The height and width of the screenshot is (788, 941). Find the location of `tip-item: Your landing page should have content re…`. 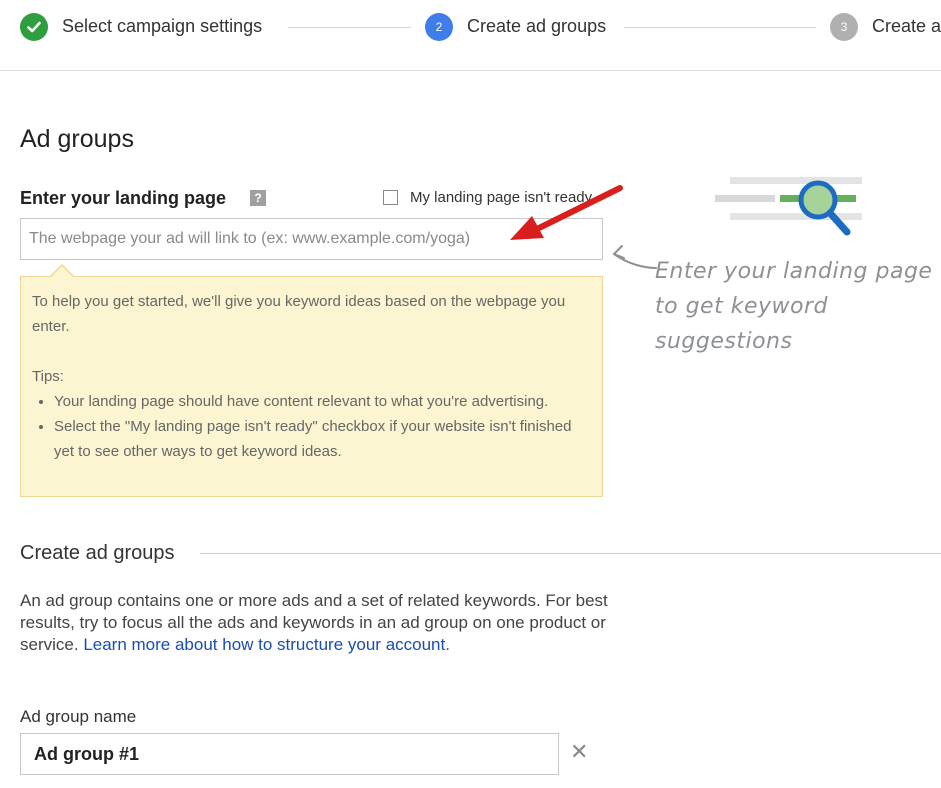

tip-item: Your landing page should have content re… is located at coordinates (322, 401).